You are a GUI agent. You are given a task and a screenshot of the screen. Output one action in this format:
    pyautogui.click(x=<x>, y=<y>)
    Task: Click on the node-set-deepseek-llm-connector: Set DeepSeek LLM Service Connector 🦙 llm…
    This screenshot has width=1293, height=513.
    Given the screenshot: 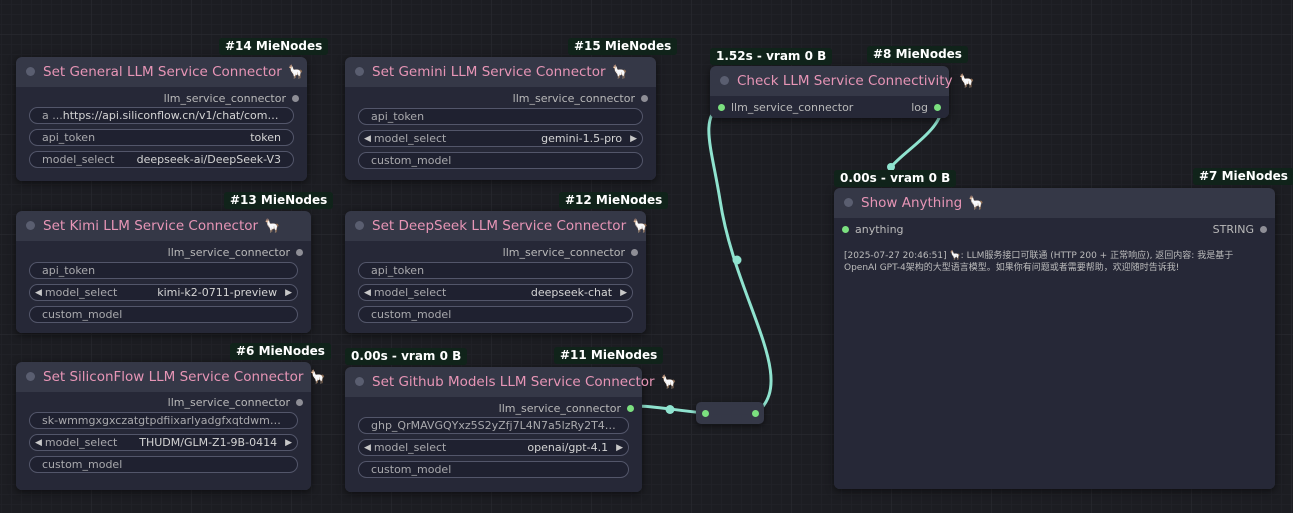 What is the action you would take?
    pyautogui.click(x=497, y=272)
    